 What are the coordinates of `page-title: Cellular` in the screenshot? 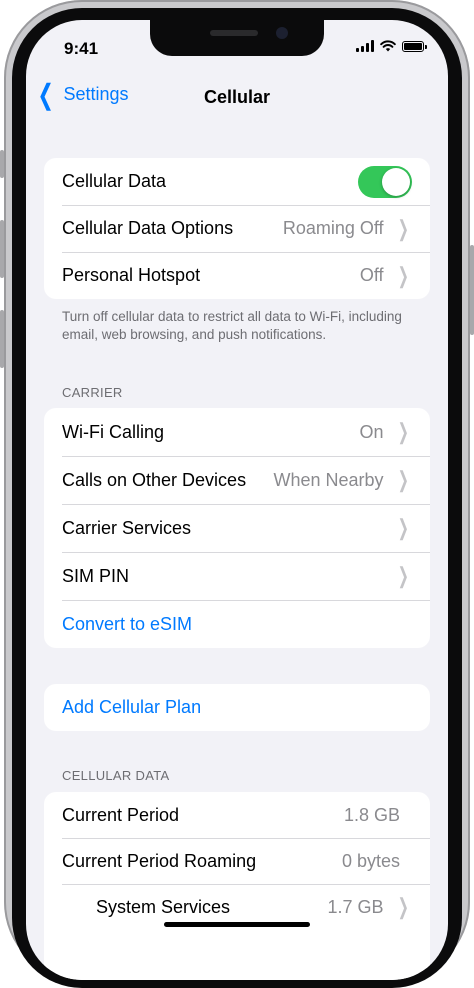 It's located at (237, 97).